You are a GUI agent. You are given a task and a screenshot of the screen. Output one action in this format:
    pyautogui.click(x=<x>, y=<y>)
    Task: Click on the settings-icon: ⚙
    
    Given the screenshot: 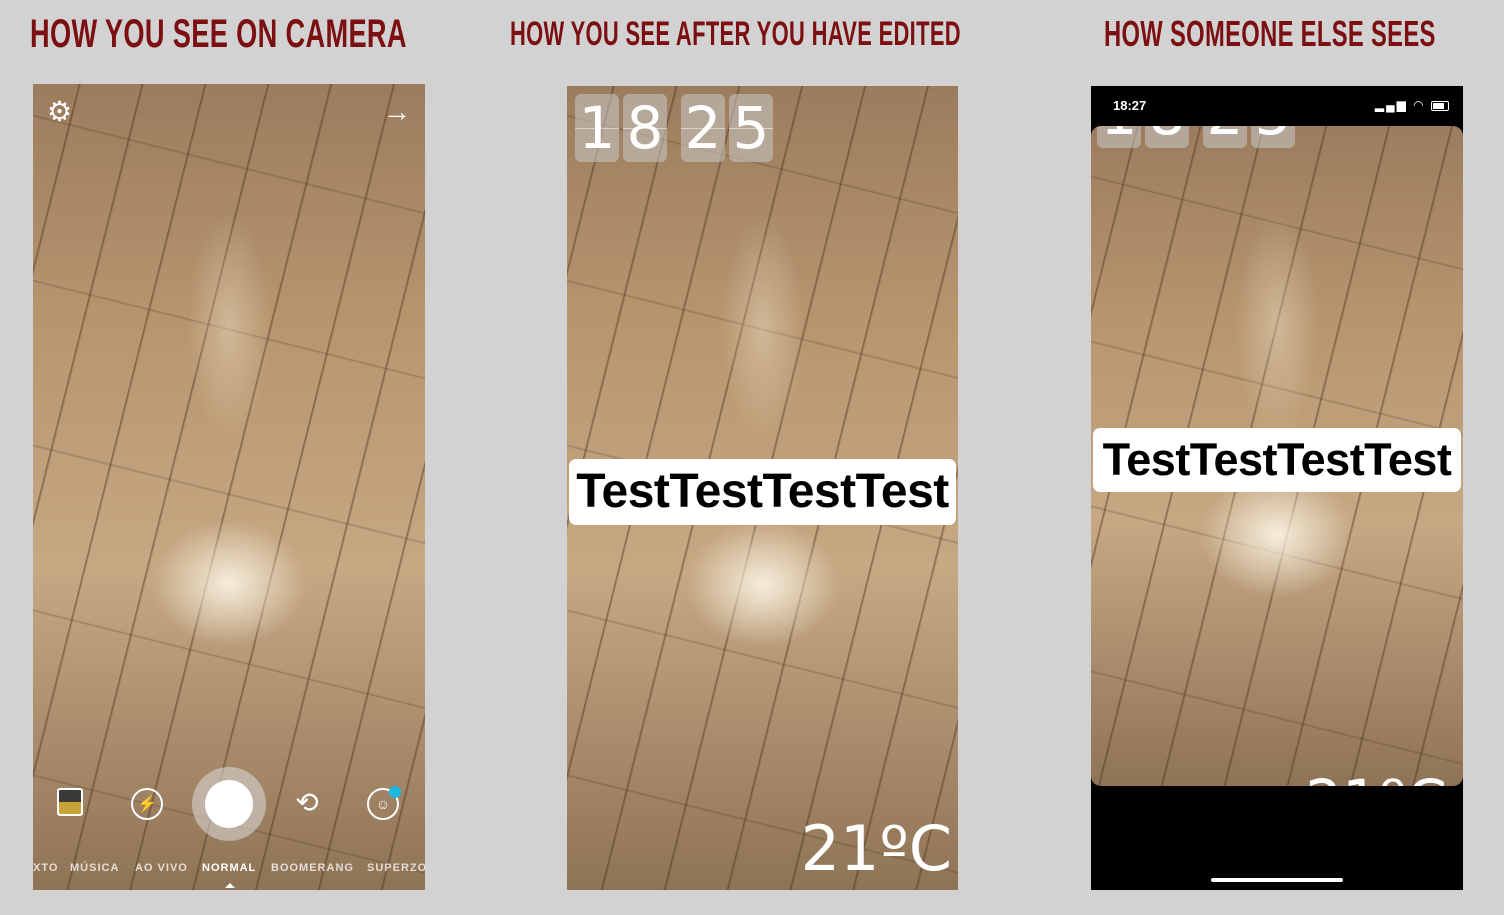 What is the action you would take?
    pyautogui.click(x=59, y=112)
    